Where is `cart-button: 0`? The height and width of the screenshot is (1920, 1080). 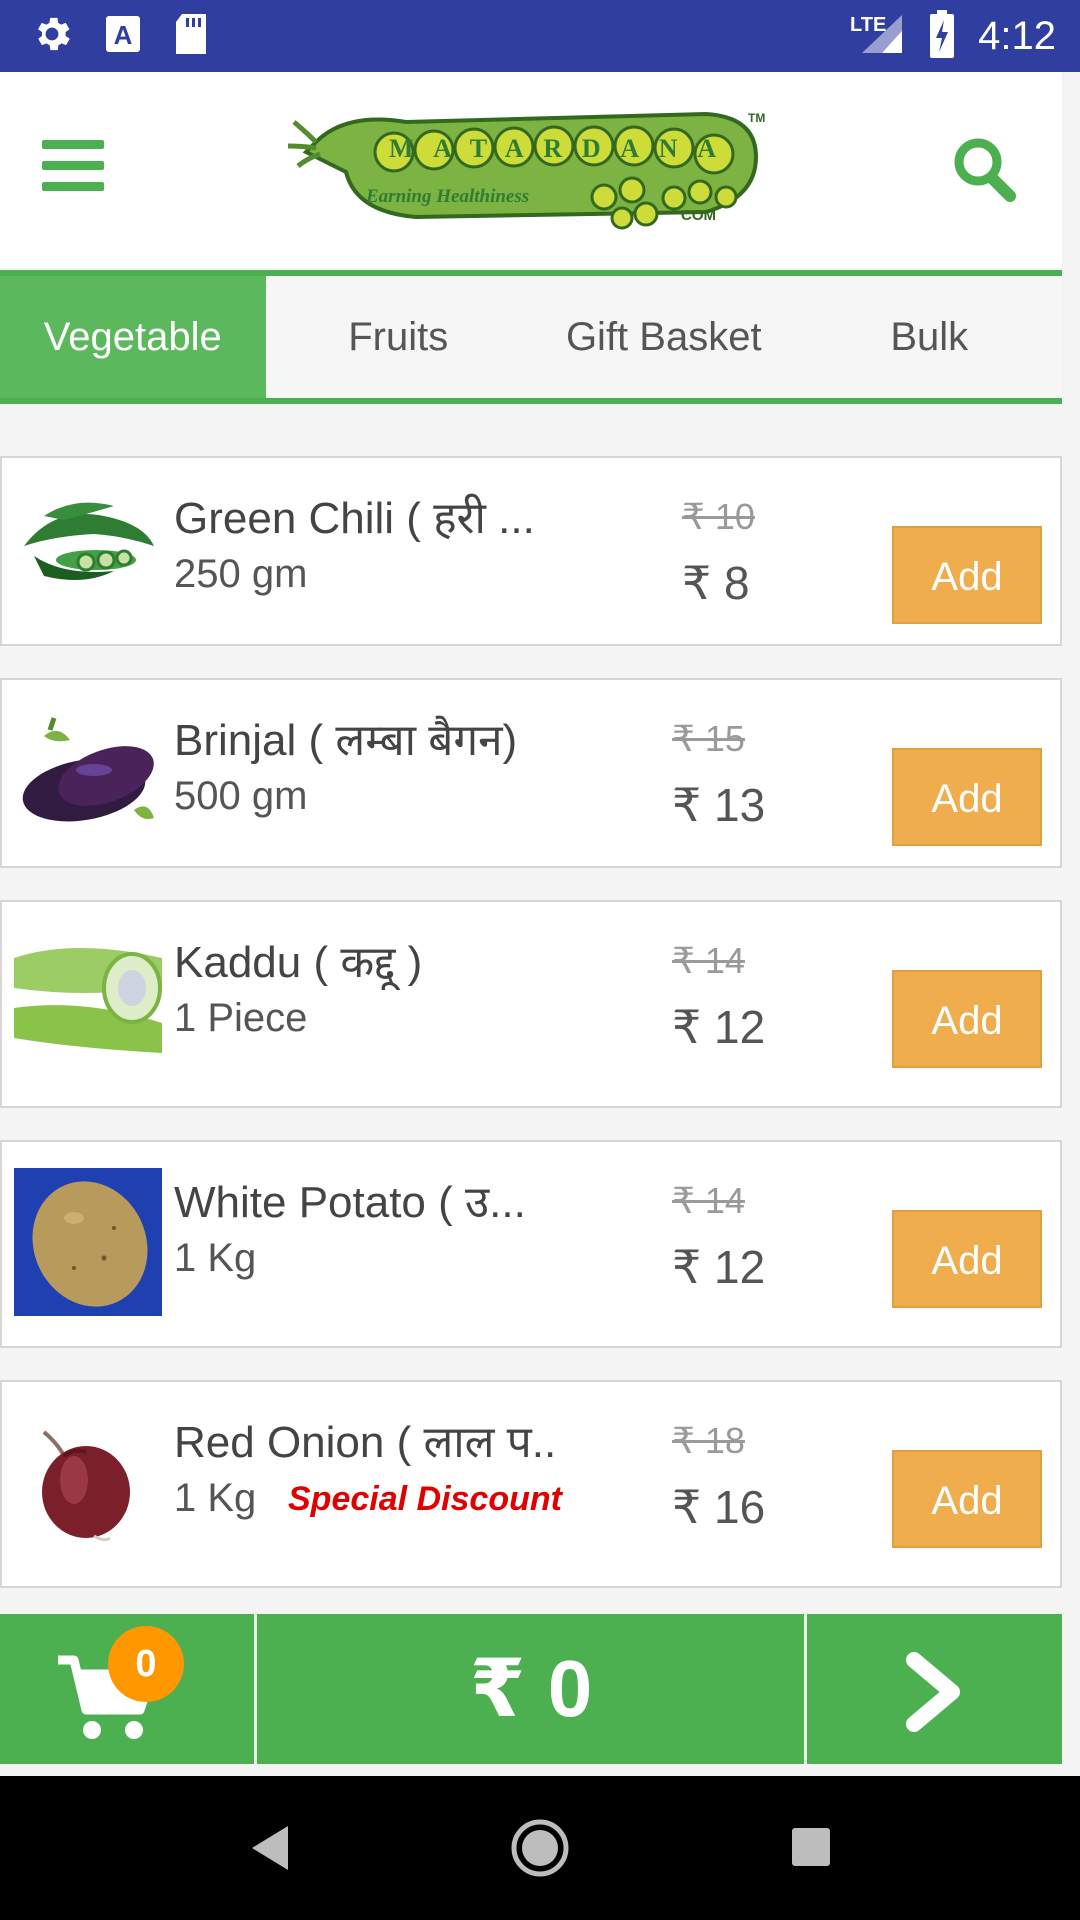 cart-button: 0 is located at coordinates (127, 1689).